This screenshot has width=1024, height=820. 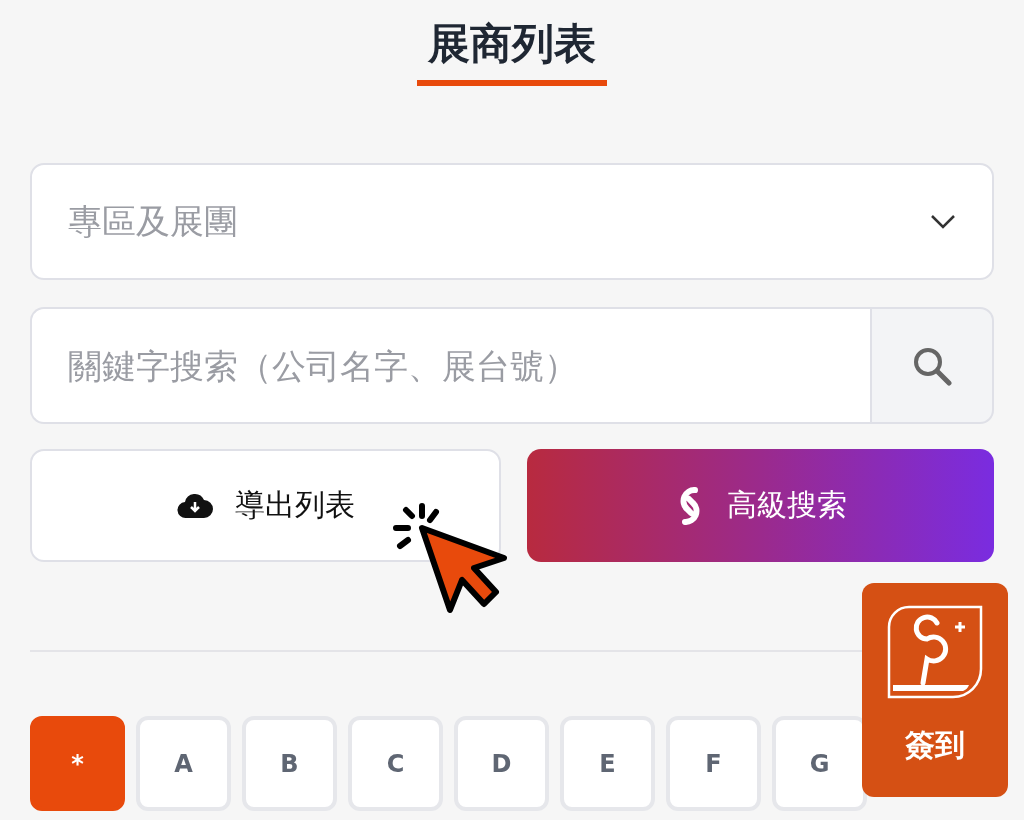 I want to click on page-title: 展商列表, so click(x=512, y=44).